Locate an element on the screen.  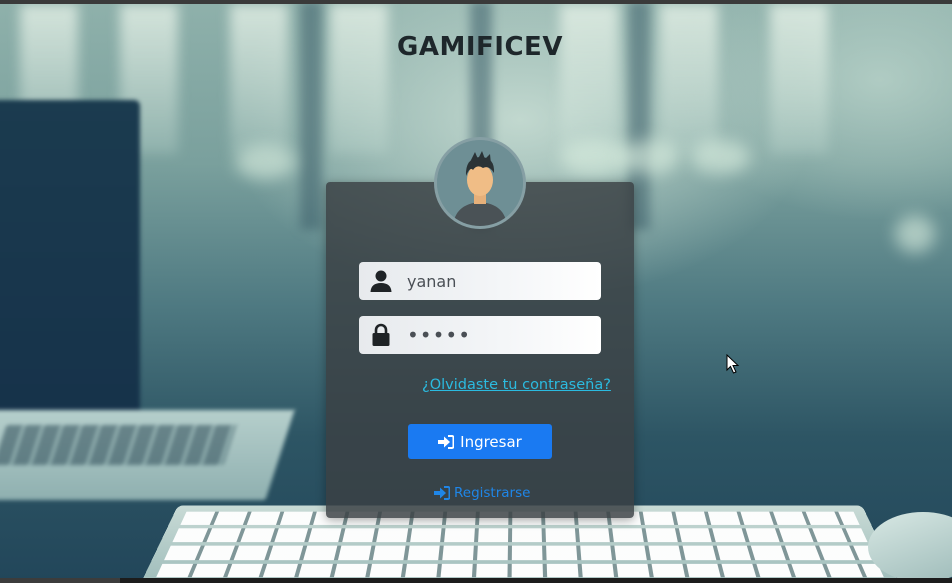
window-top-border is located at coordinates (476, 2).